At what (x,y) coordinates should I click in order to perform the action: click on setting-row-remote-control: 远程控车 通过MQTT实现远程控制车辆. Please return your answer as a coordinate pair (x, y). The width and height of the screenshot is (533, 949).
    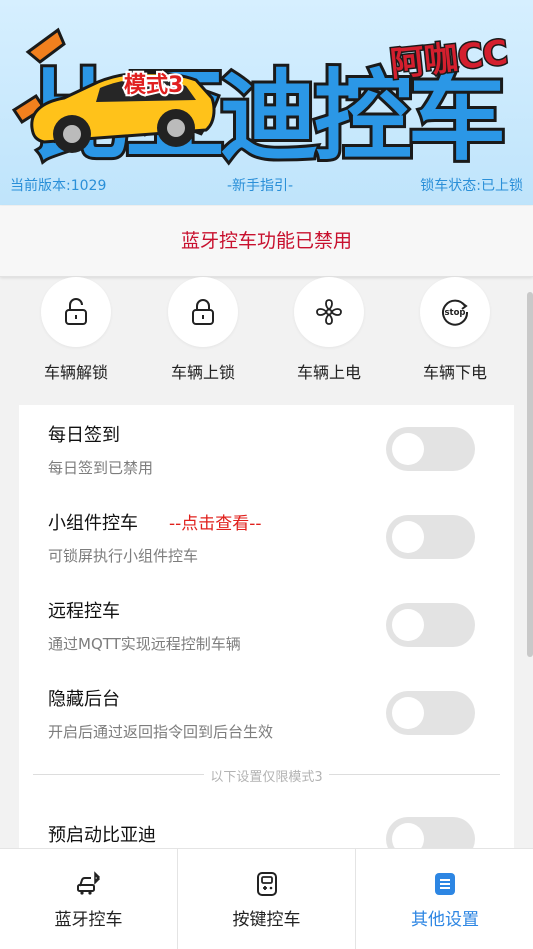
    Looking at the image, I should click on (266, 625).